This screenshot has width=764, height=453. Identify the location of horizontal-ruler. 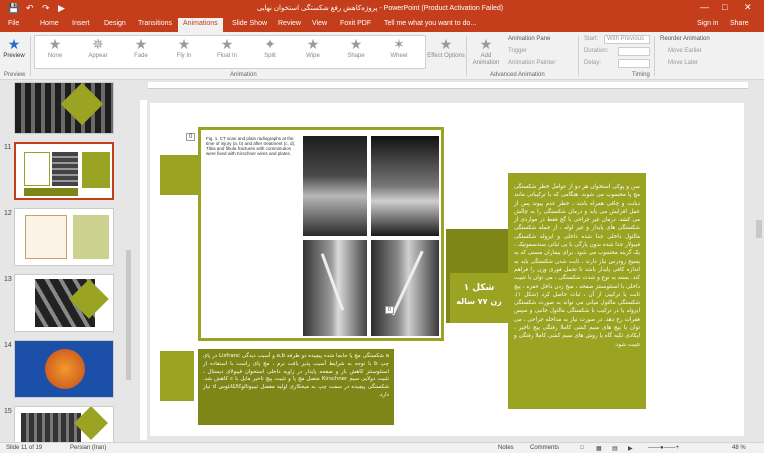
(448, 85).